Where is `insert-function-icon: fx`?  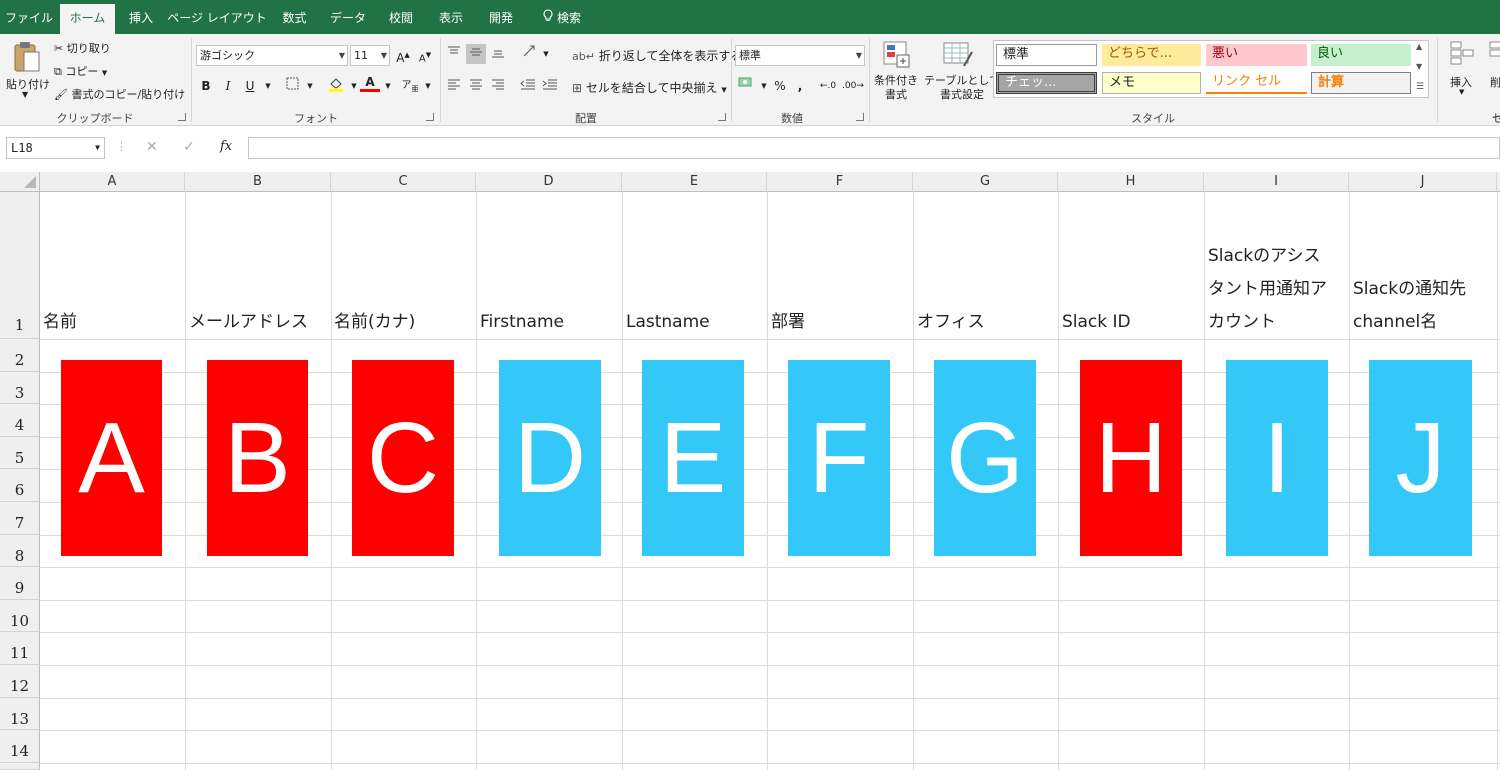 insert-function-icon: fx is located at coordinates (226, 146).